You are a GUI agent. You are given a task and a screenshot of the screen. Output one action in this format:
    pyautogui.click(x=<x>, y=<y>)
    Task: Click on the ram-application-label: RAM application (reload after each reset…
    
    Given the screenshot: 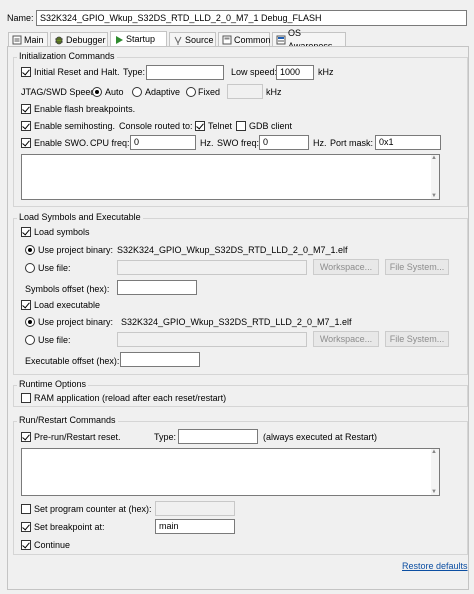 What is the action you would take?
    pyautogui.click(x=130, y=398)
    